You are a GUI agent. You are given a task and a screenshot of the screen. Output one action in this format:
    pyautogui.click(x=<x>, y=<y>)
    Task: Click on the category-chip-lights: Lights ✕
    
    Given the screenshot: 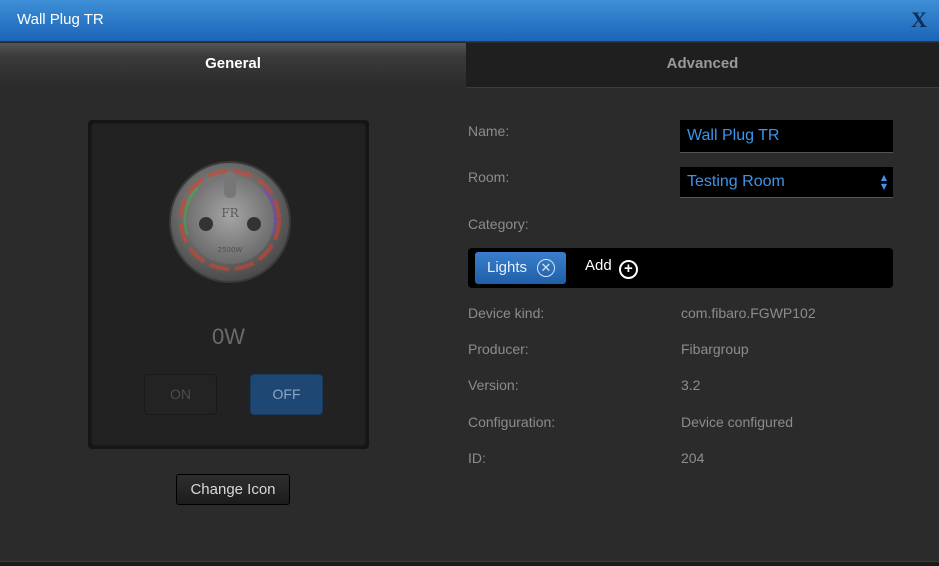 What is the action you would take?
    pyautogui.click(x=520, y=268)
    